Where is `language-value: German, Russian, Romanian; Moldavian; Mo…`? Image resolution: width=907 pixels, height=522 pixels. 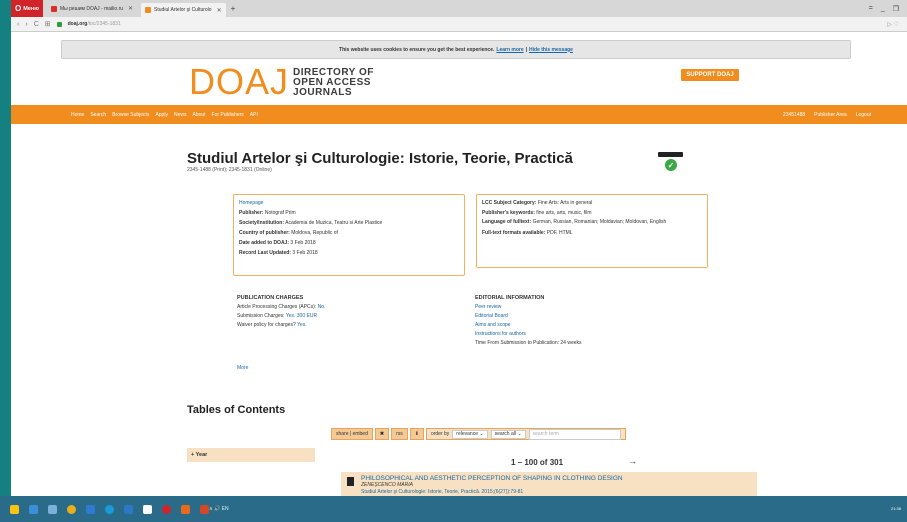
language-value: German, Russian, Romanian; Moldavian; Mo… is located at coordinates (599, 222).